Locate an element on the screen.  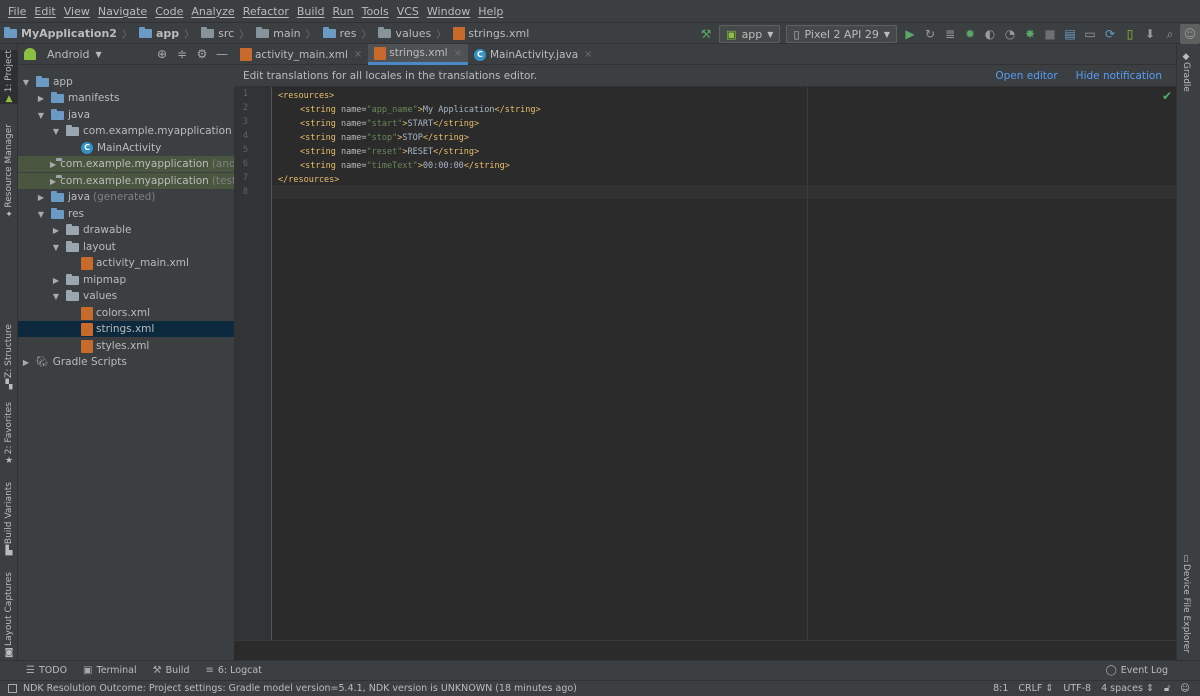
tree-item: ▶ com.example.myapplication(andro is located at coordinates (126, 164).